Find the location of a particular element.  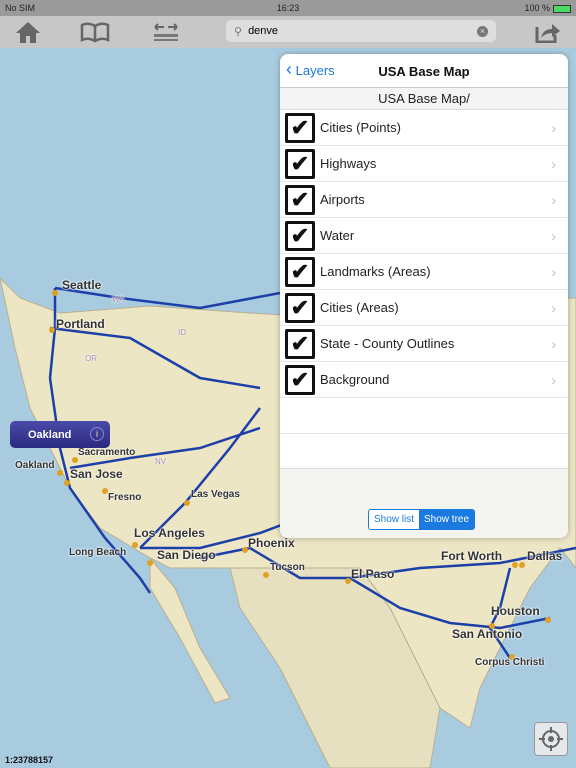

home-button is located at coordinates (28, 32).